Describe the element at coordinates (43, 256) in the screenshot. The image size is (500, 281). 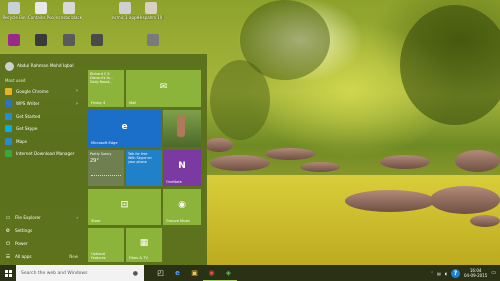
I see `all-apps-button: ☰ All apps New` at that location.